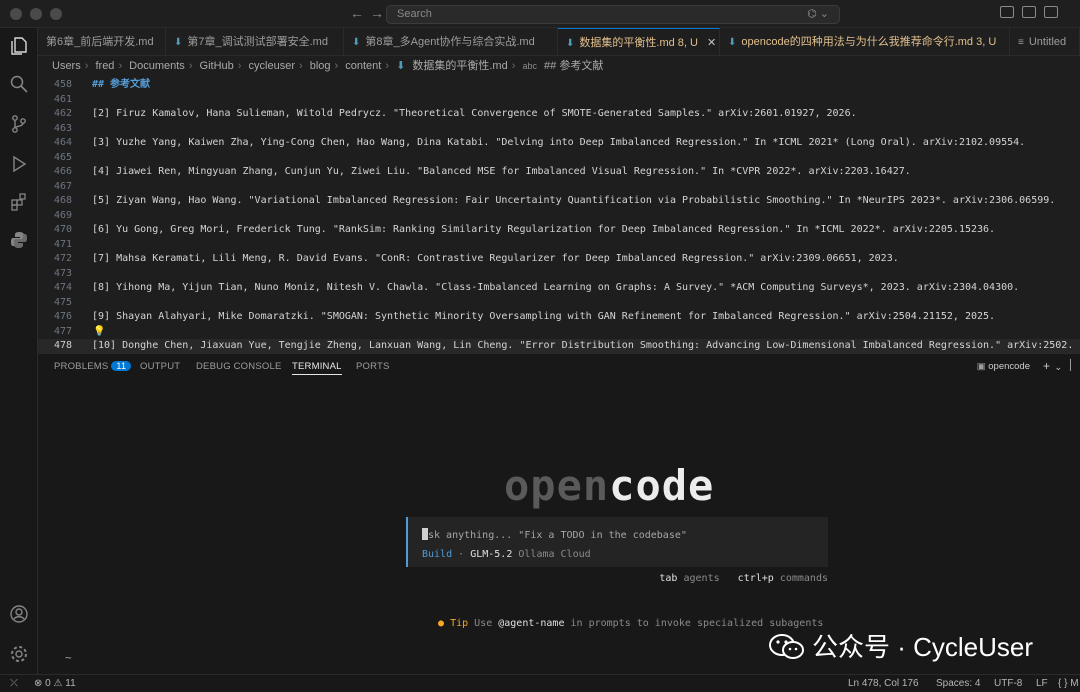 This screenshot has height=692, width=1080. What do you see at coordinates (62, 84) in the screenshot?
I see `line-number: 458` at bounding box center [62, 84].